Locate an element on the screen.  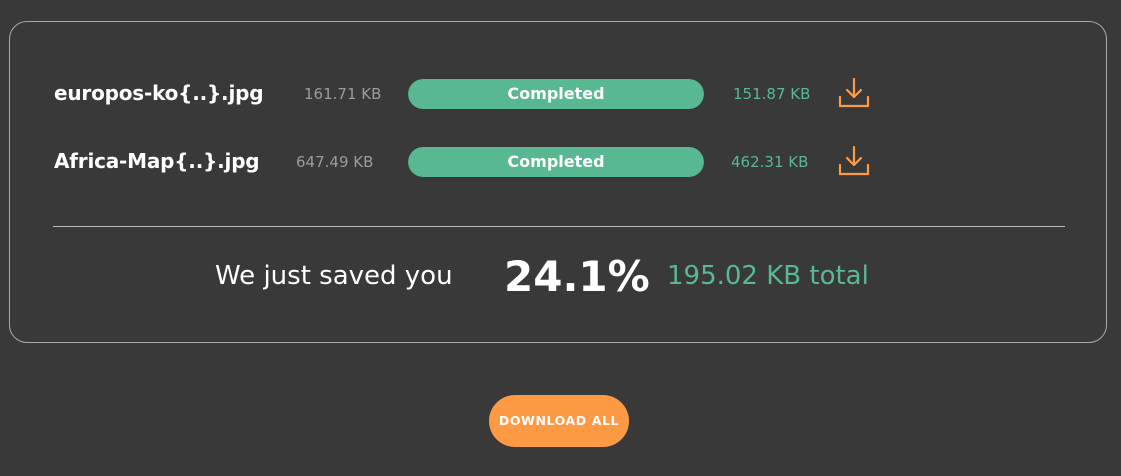
divider is located at coordinates (559, 226).